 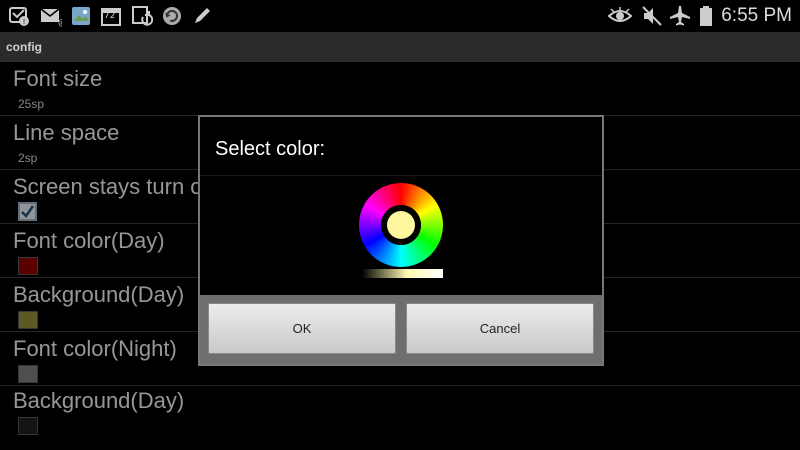 I want to click on color-wheel, so click(x=401, y=225).